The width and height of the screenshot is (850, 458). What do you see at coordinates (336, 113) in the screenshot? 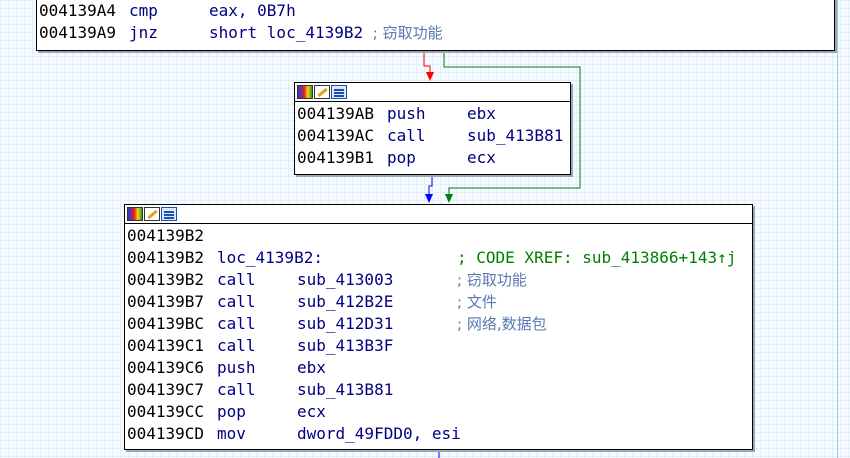
I see `address: 004139AB` at bounding box center [336, 113].